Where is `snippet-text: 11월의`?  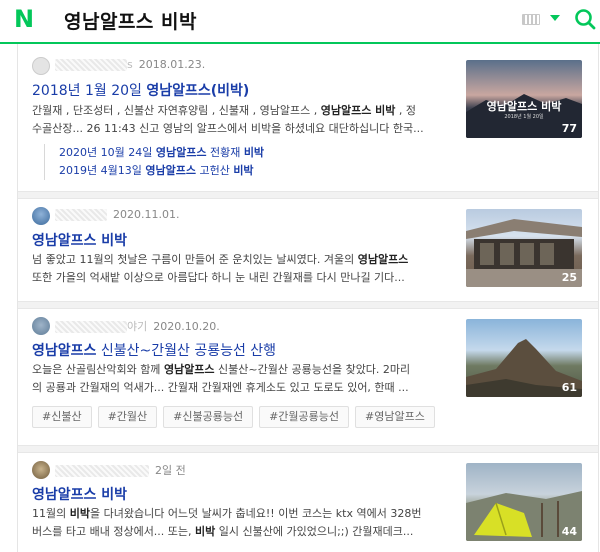 snippet-text: 11월의 is located at coordinates (51, 513).